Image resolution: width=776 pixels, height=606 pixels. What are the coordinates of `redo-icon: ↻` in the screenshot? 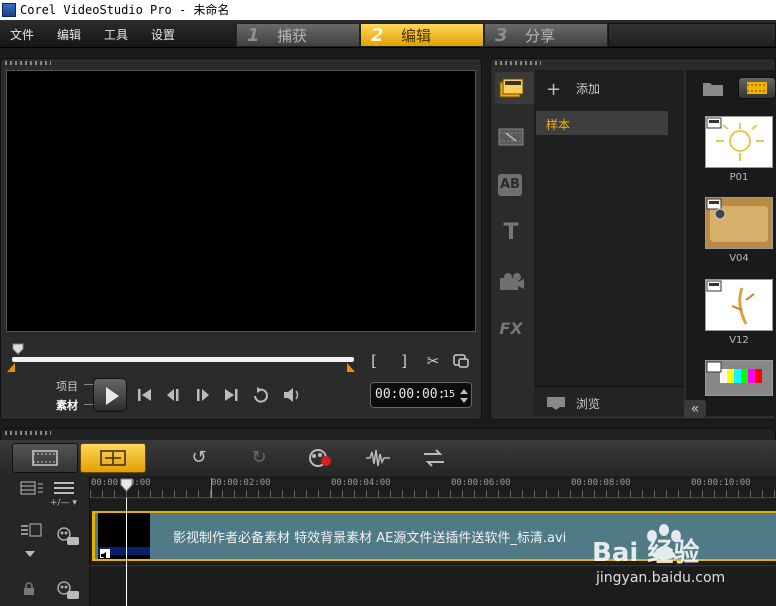 It's located at (259, 458).